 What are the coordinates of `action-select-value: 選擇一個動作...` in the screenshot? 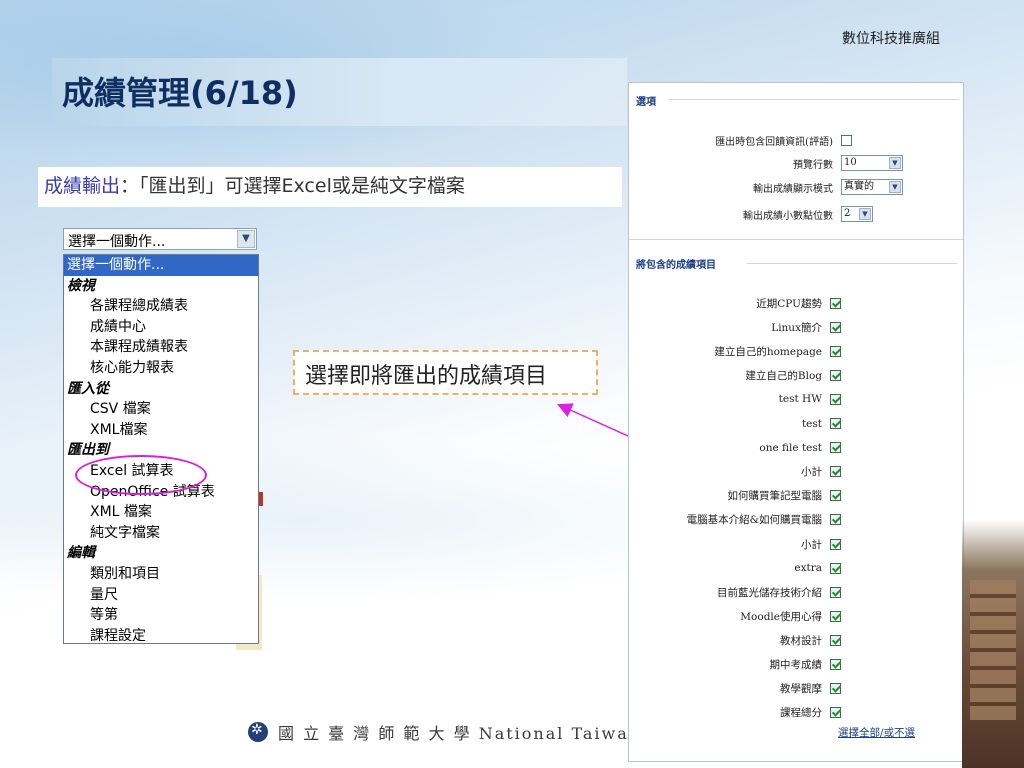 It's located at (117, 242).